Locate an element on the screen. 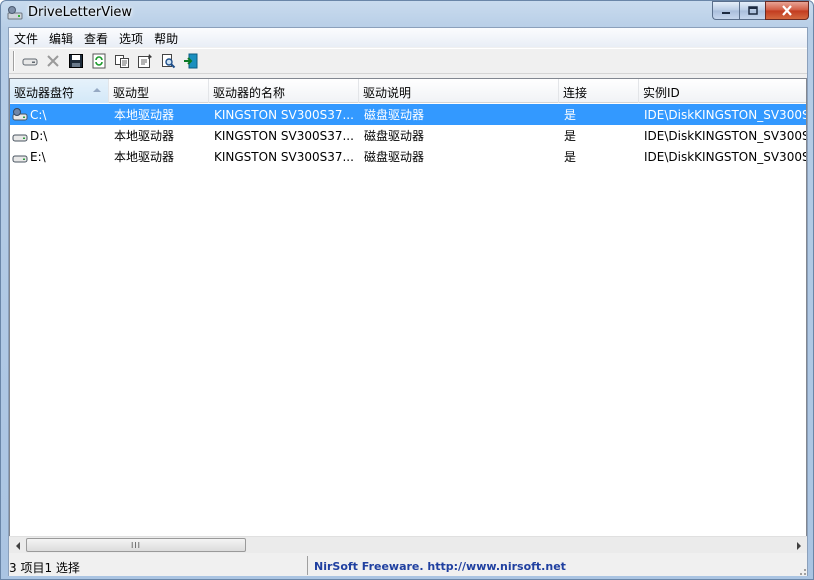 The image size is (814, 580). list-header: 驱动器盘符 驱动型 驱动器的名称 驱动说明 连接 实例ID is located at coordinates (408, 91).